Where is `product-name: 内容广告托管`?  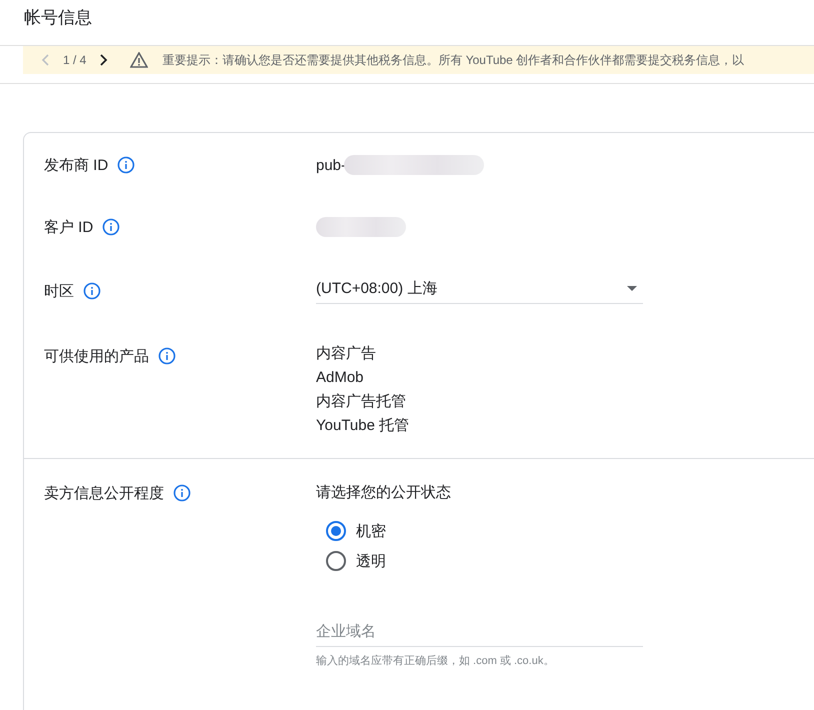
product-name: 内容广告托管 is located at coordinates (361, 402).